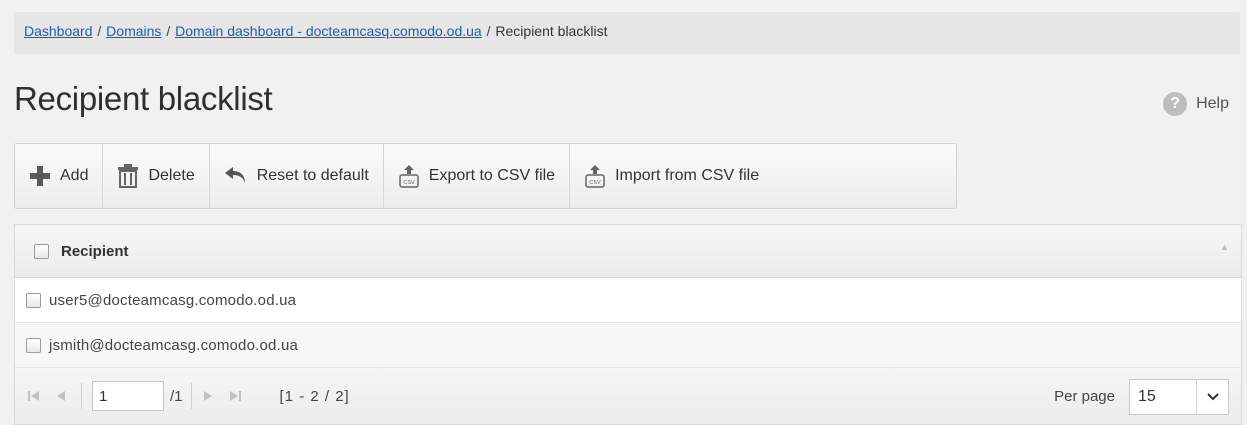 The height and width of the screenshot is (425, 1247). What do you see at coordinates (1212, 397) in the screenshot?
I see `chevron-down-icon` at bounding box center [1212, 397].